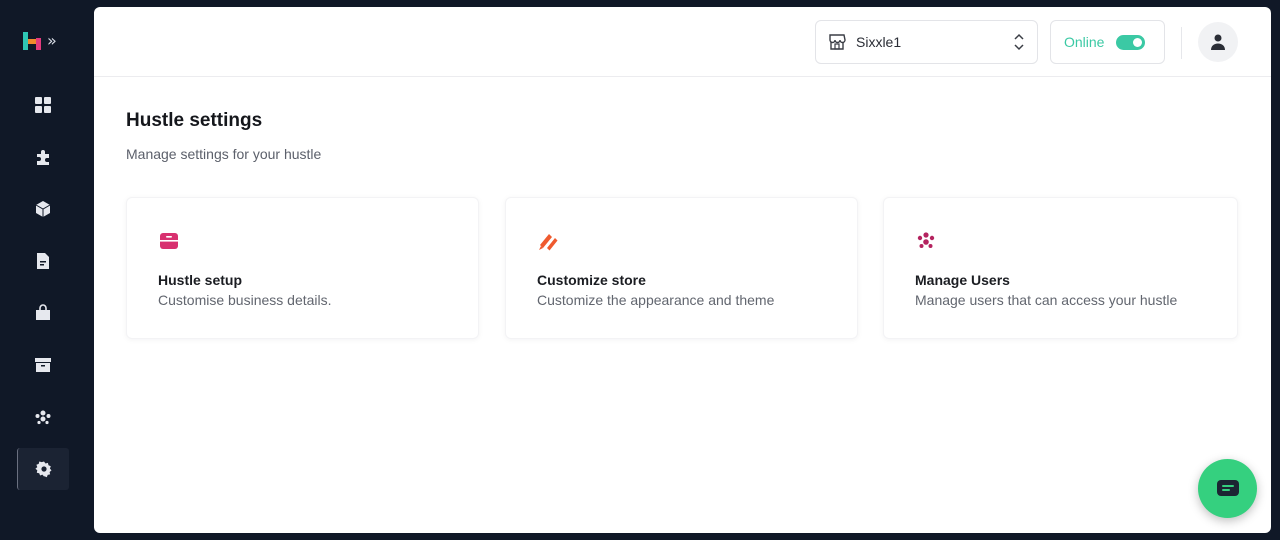 This screenshot has height=540, width=1280. What do you see at coordinates (656, 300) in the screenshot?
I see `card-description: Customize the appearance and theme` at bounding box center [656, 300].